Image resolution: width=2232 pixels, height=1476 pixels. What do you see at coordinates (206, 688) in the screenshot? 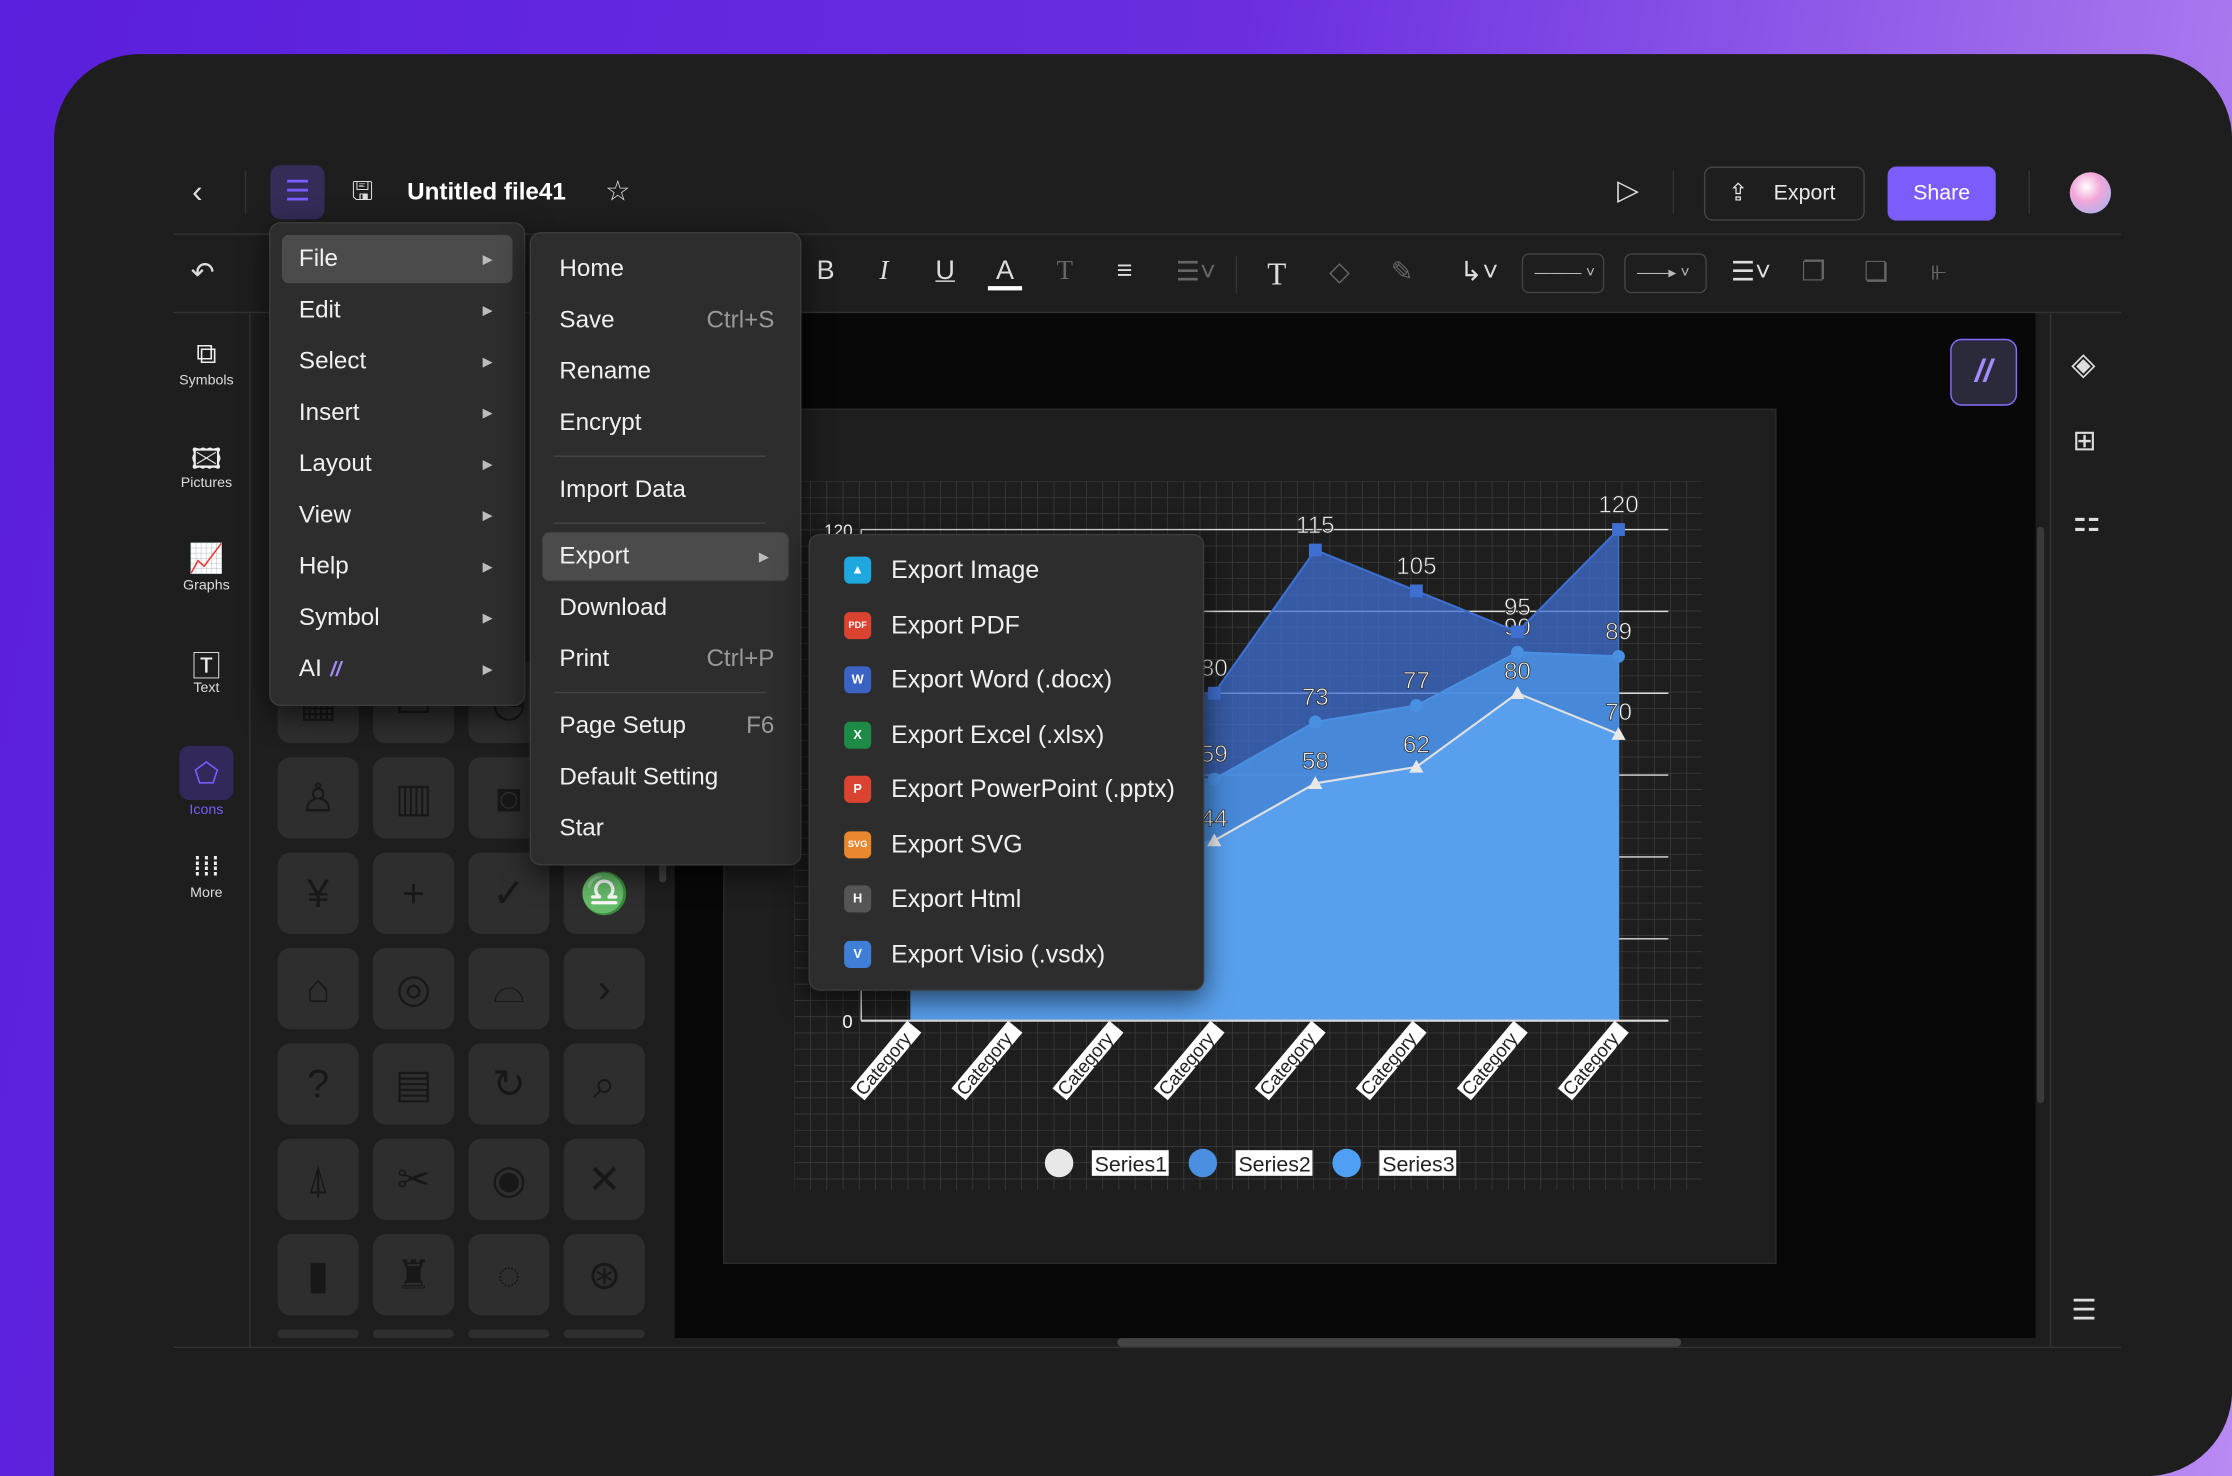
I see `sidebar-item-label: Text` at bounding box center [206, 688].